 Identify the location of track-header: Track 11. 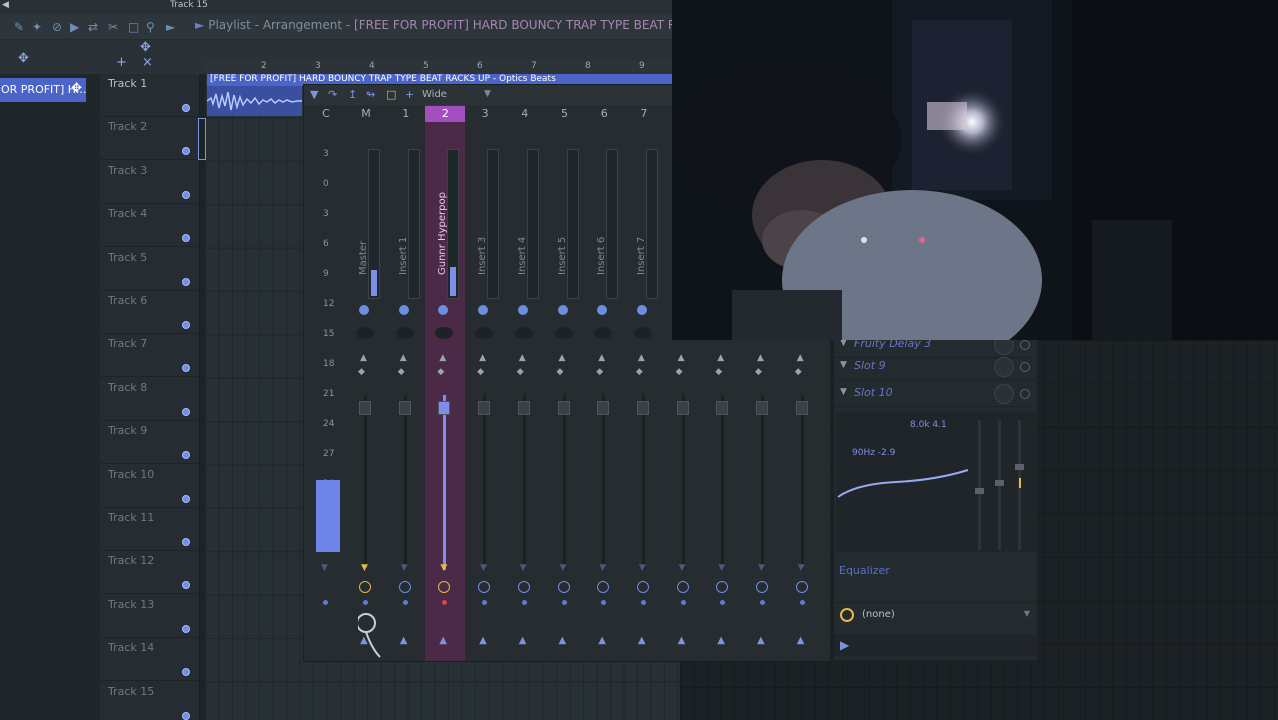
(150, 529).